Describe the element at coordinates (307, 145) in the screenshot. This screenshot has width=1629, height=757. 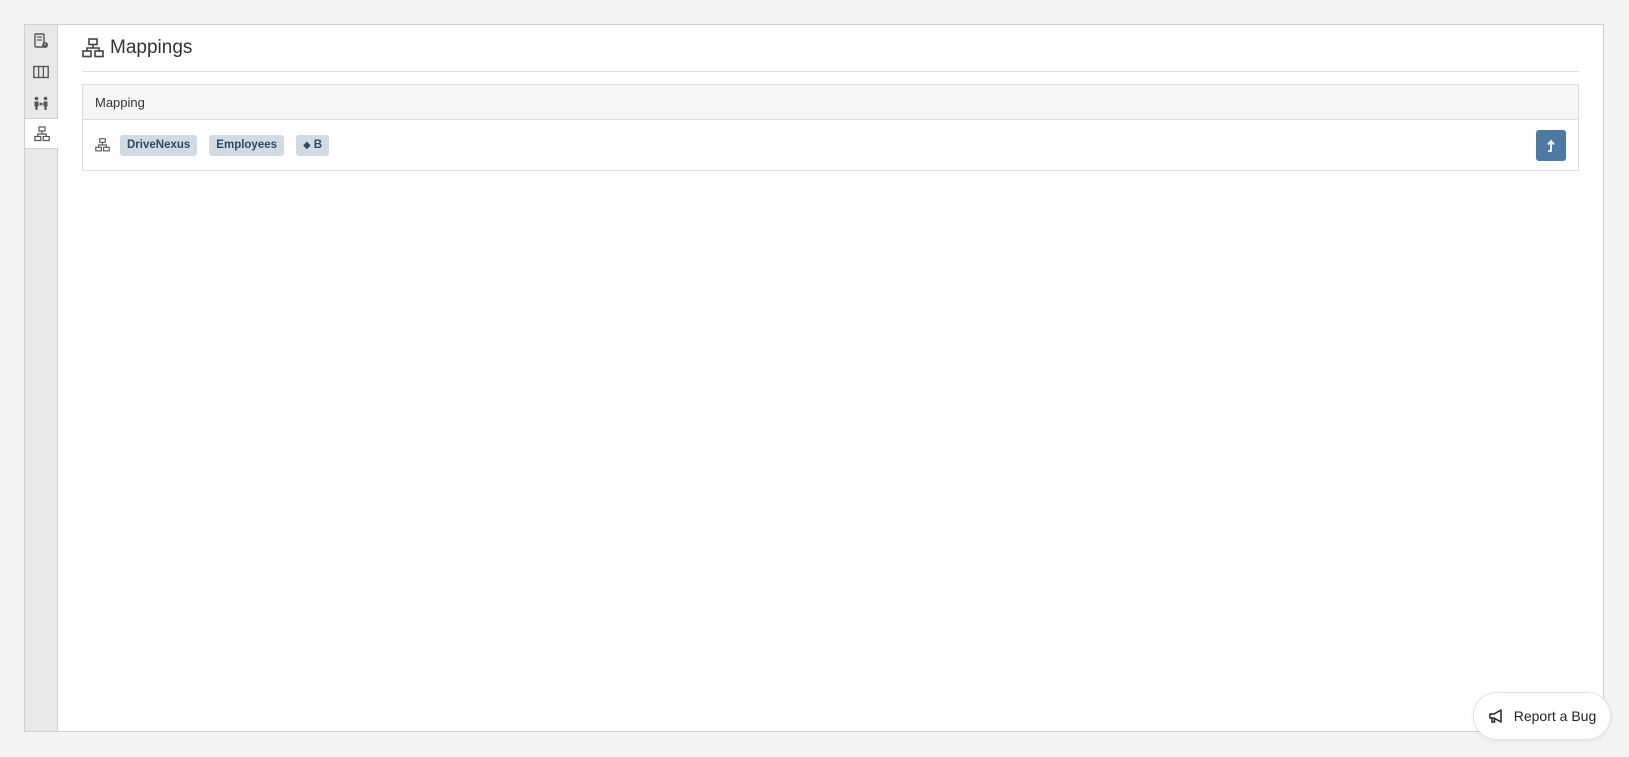
I see `tag-icon: ◆` at that location.